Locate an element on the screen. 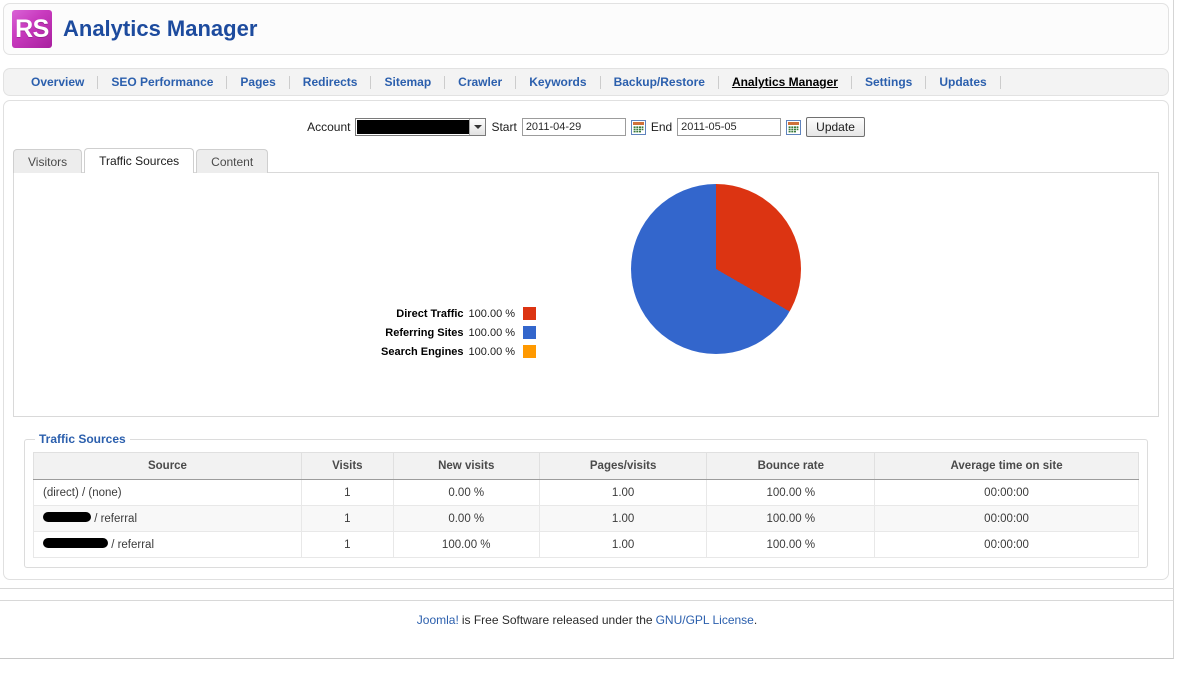  legend-item-label: Search Engines is located at coordinates (422, 351).